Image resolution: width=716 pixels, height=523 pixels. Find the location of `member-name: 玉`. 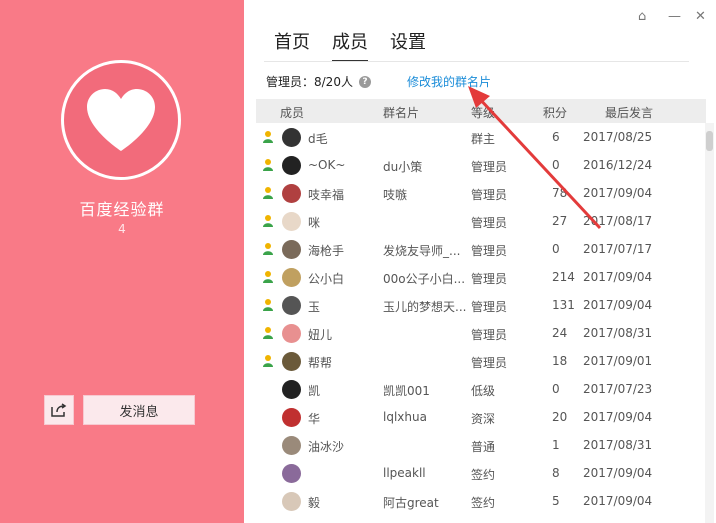

member-name: 玉 is located at coordinates (314, 306).